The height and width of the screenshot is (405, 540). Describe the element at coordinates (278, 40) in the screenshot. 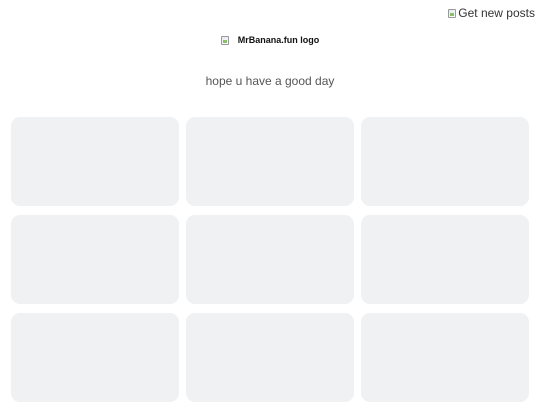

I see `logo-alt-text: MrBanana.fun logo` at that location.